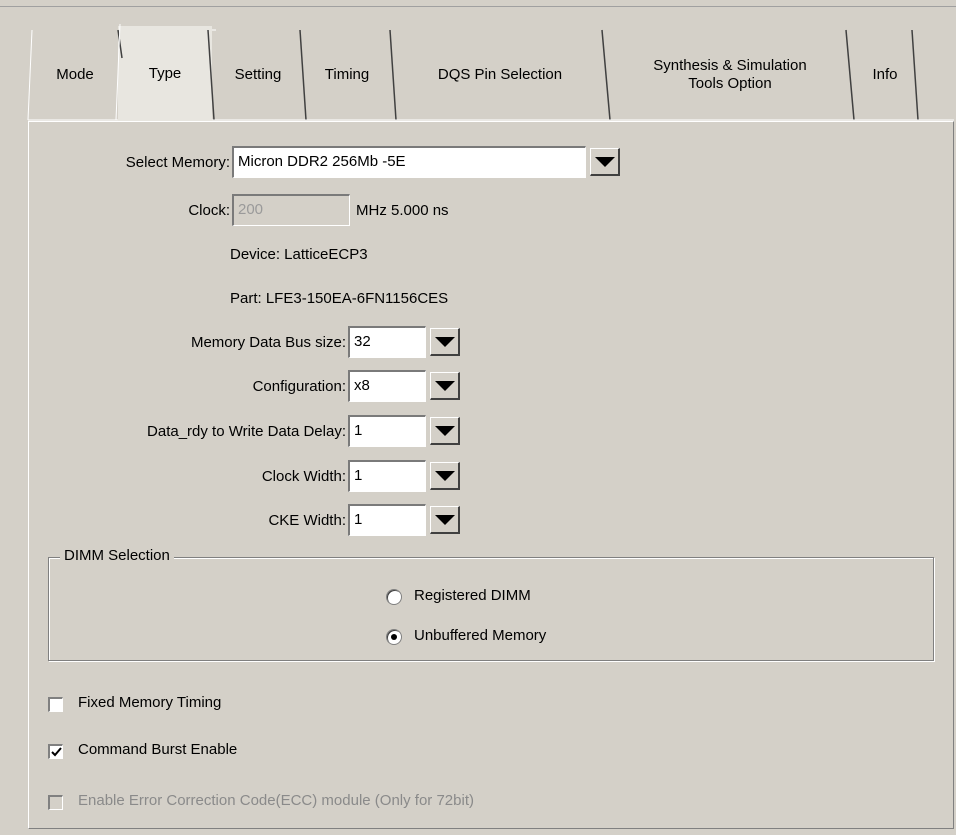 The width and height of the screenshot is (956, 835). I want to click on dimm-selection-group, so click(491, 609).